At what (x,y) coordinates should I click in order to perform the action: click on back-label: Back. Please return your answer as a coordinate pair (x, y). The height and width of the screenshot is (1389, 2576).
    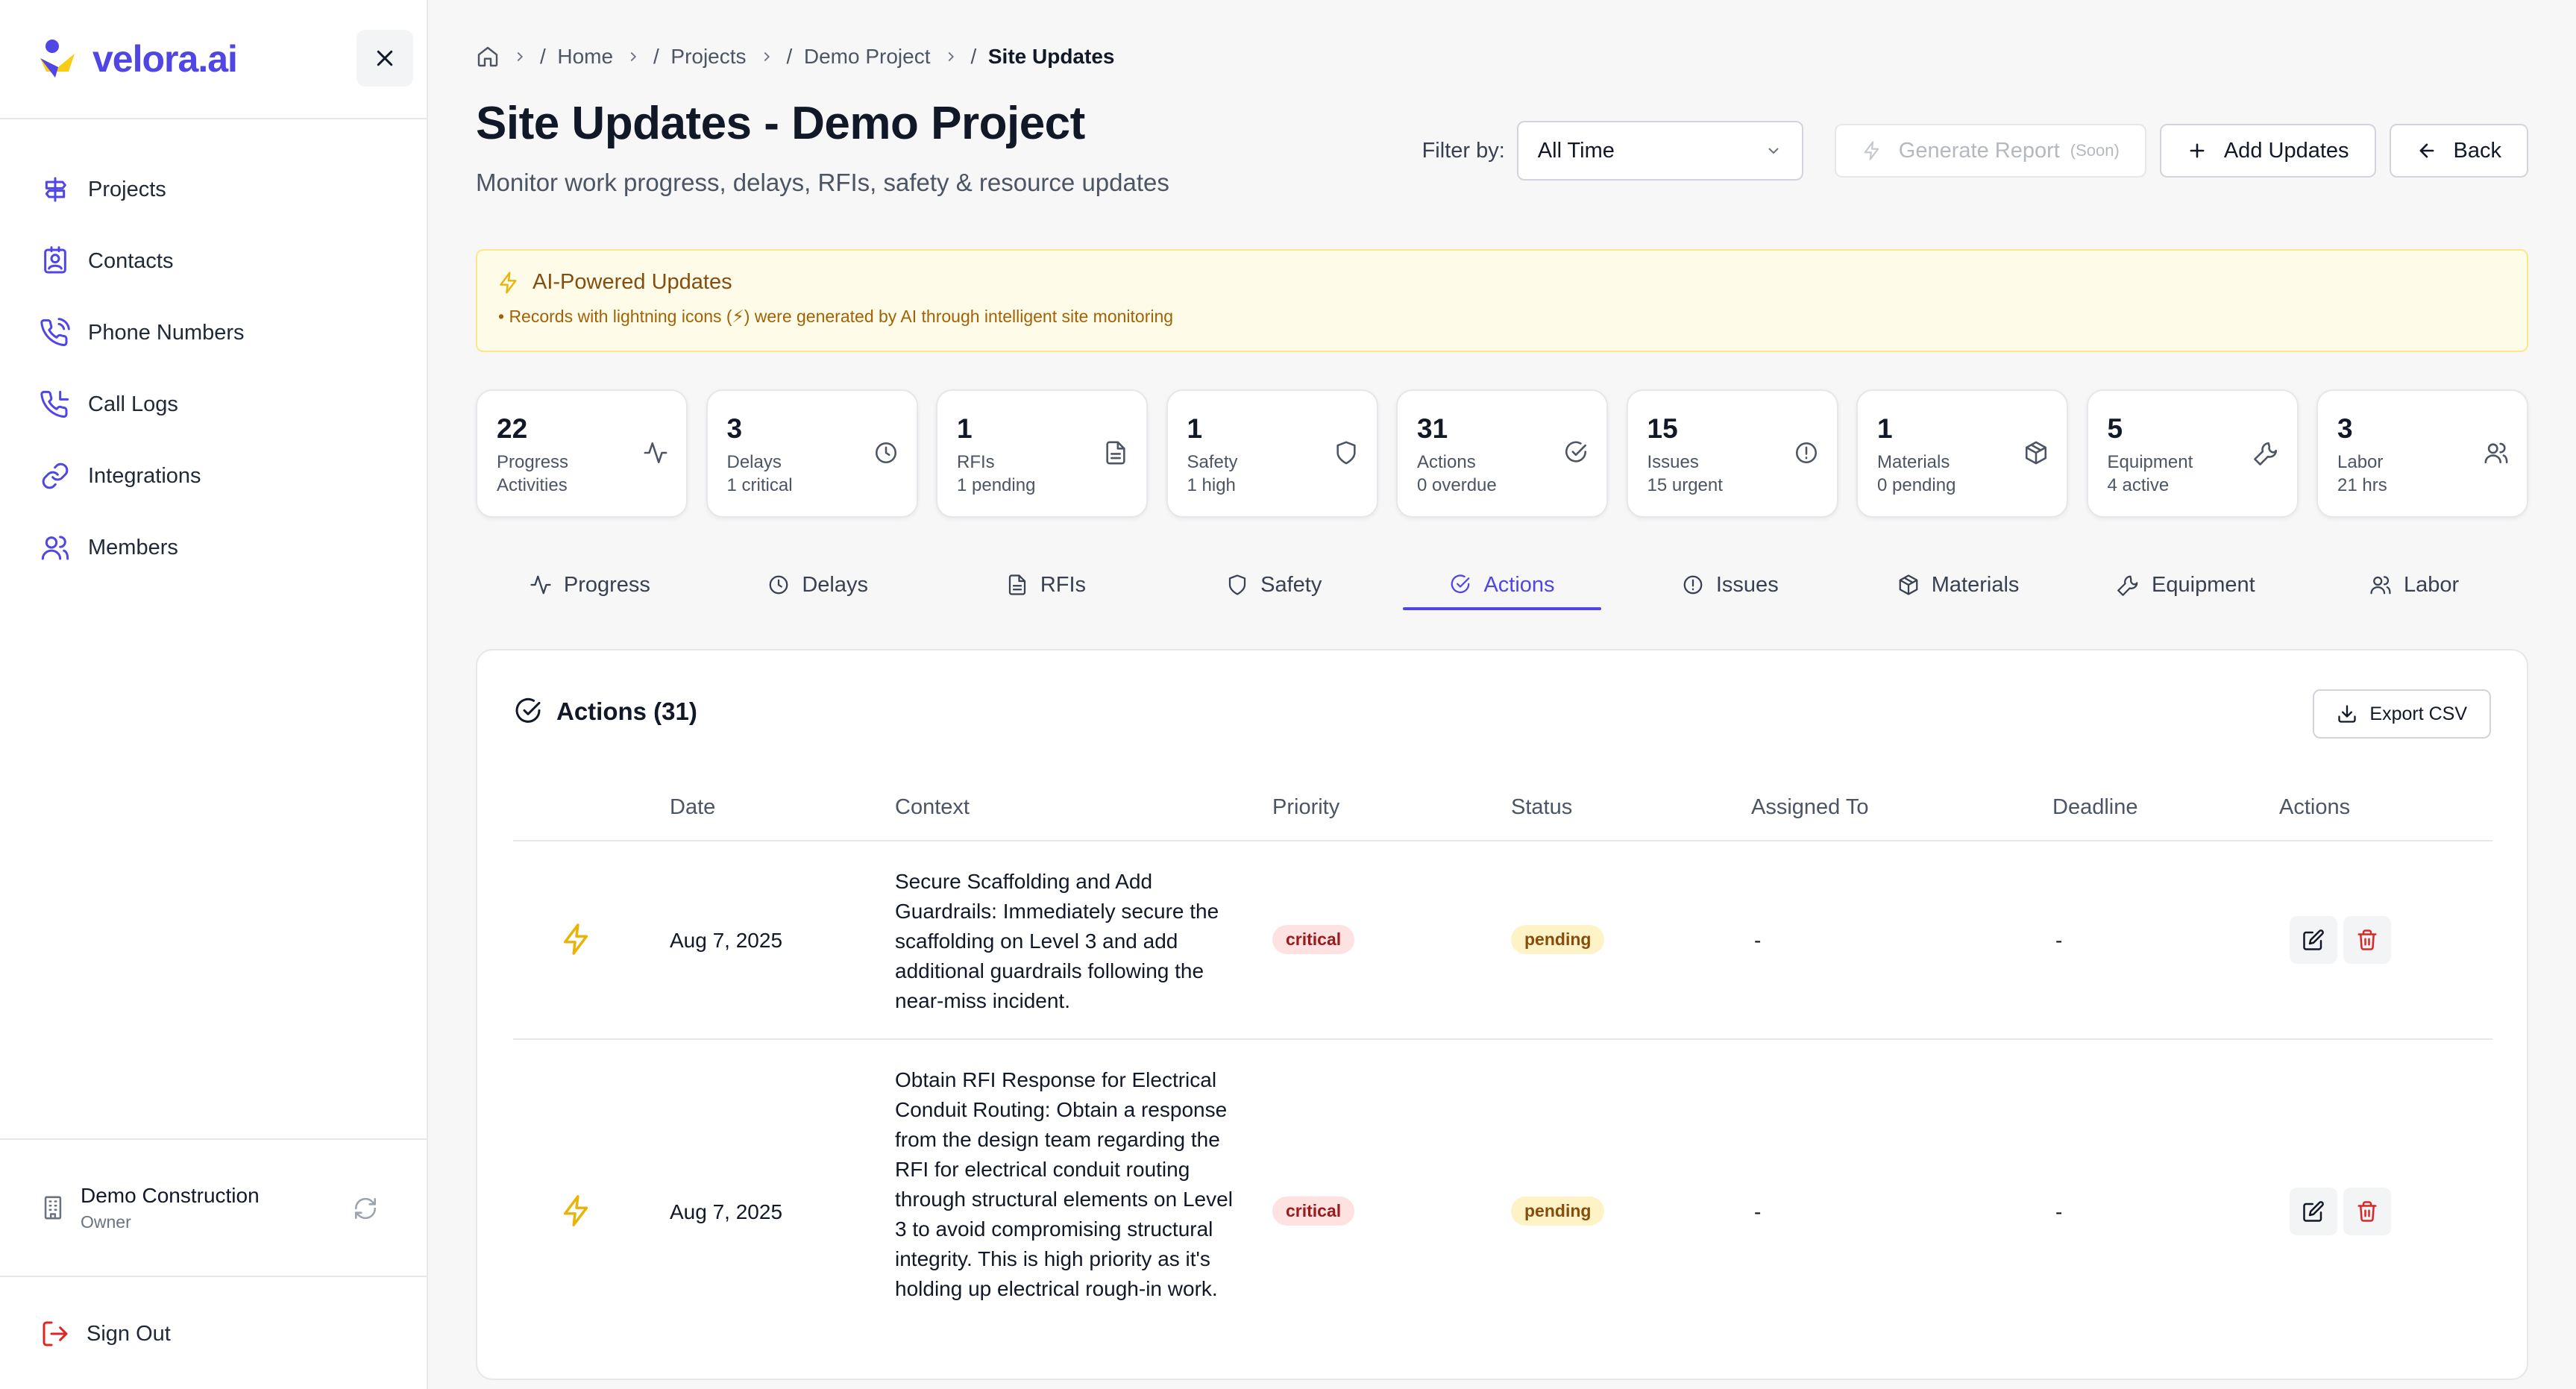
    Looking at the image, I should click on (2477, 150).